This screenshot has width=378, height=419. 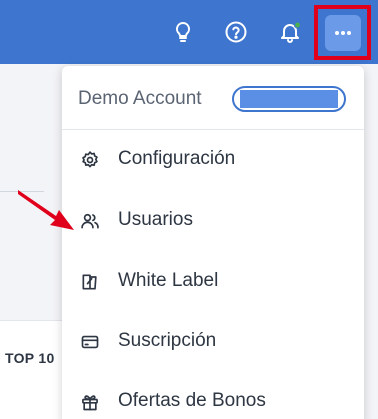 What do you see at coordinates (90, 160) in the screenshot?
I see `gear-icon` at bounding box center [90, 160].